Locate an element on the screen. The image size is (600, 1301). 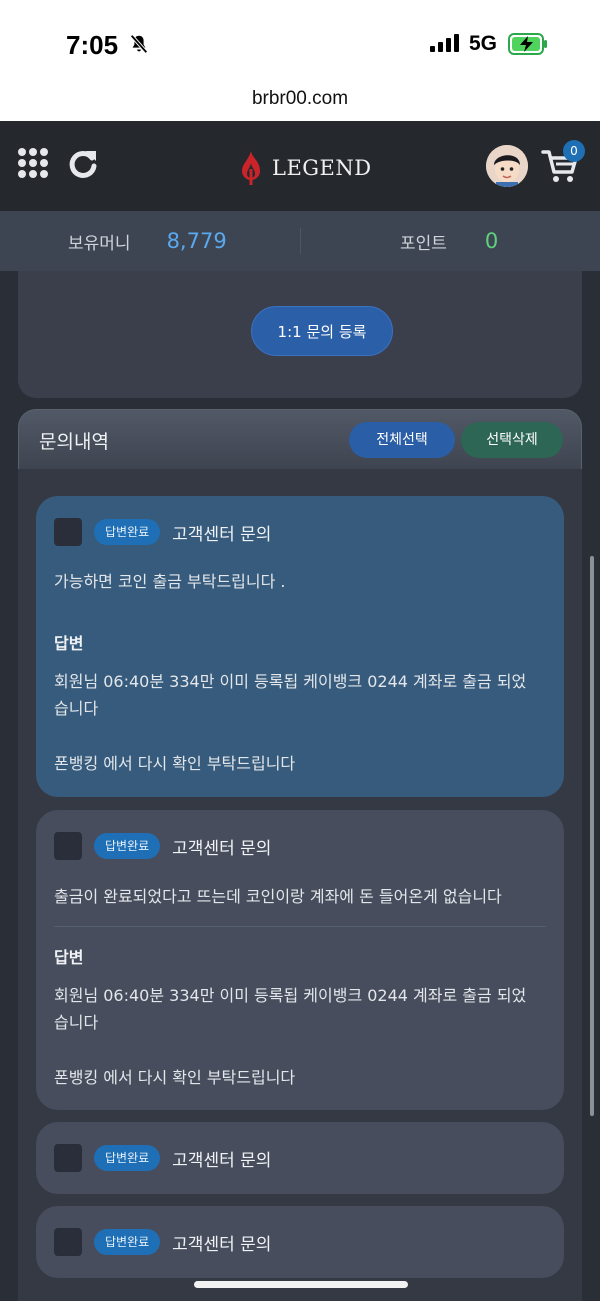
point-label: 포인트 is located at coordinates (423, 243).